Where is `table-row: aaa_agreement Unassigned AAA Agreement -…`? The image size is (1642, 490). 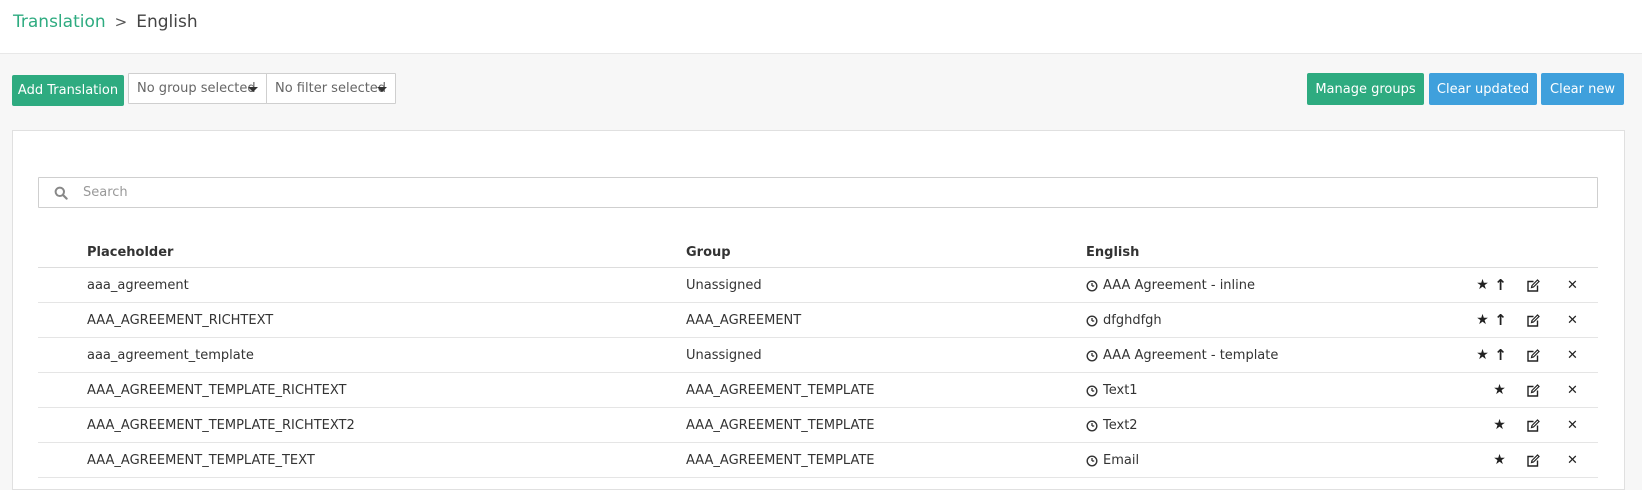 table-row: aaa_agreement Unassigned AAA Agreement -… is located at coordinates (818, 285).